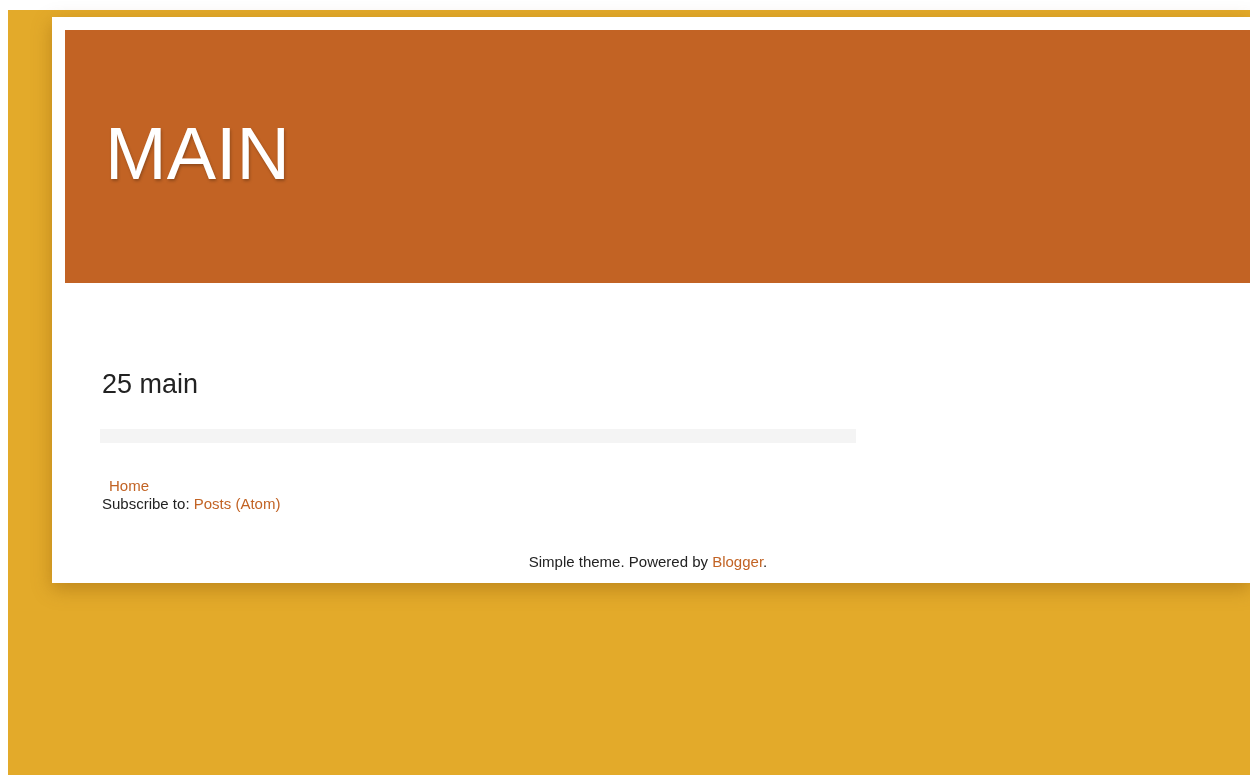  Describe the element at coordinates (738, 561) in the screenshot. I see `blogger-link: Blogger` at that location.